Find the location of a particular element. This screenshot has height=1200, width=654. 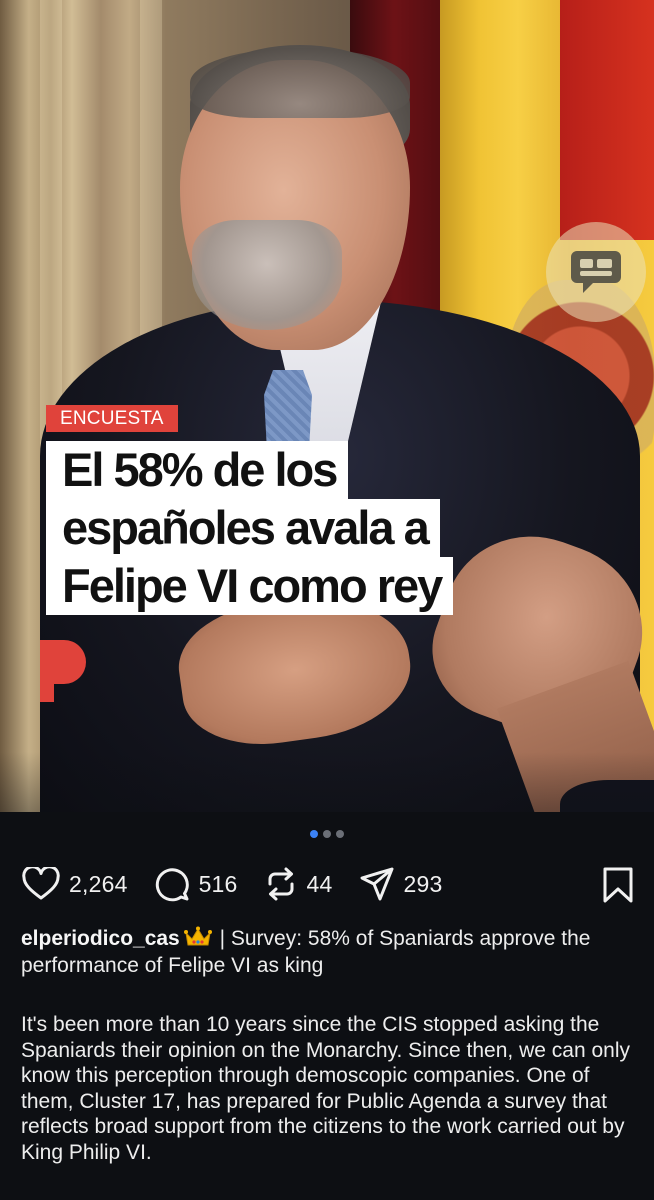

carousel-indicator is located at coordinates (327, 834).